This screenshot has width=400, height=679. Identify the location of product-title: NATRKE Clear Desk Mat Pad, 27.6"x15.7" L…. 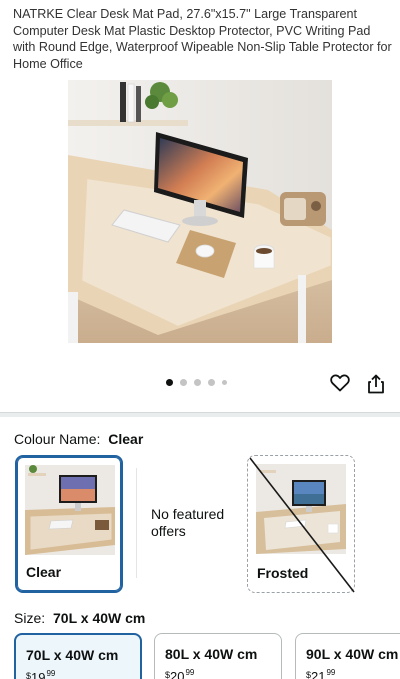
(202, 39).